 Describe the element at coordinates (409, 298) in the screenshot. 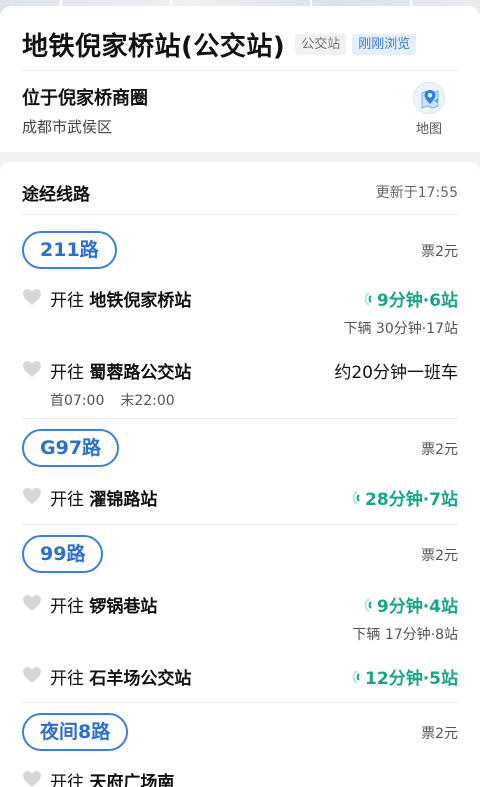

I see `arrival-eta: 9分钟·6站` at that location.